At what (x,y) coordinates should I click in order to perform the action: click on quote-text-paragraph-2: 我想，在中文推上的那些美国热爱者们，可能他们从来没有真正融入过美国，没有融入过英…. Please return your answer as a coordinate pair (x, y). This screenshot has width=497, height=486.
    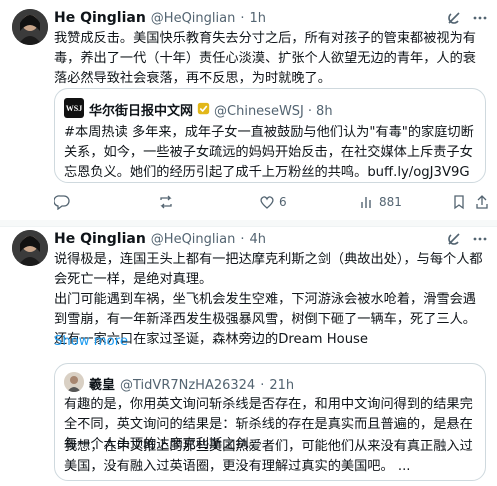
    Looking at the image, I should click on (268, 456).